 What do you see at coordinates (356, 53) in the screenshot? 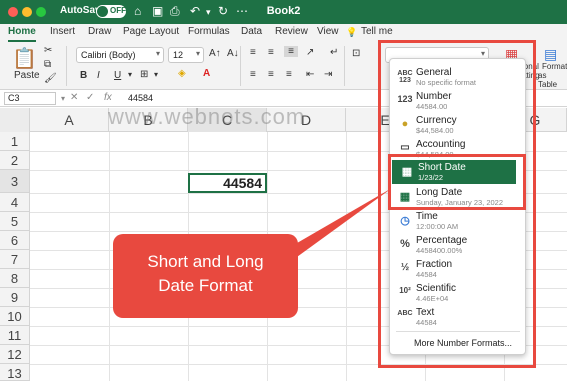
I see `merge-cells-icon: ⊡` at bounding box center [356, 53].